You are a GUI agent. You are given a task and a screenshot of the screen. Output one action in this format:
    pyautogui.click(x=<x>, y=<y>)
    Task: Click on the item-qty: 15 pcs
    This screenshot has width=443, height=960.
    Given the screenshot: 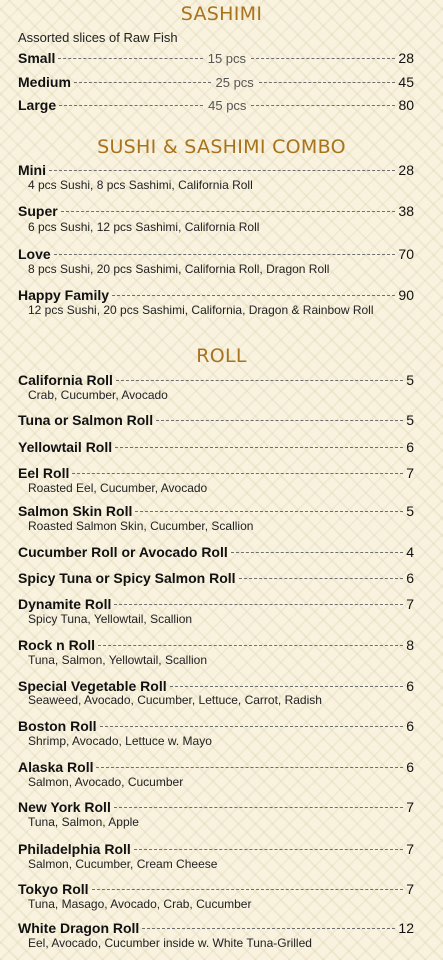 What is the action you would take?
    pyautogui.click(x=227, y=58)
    